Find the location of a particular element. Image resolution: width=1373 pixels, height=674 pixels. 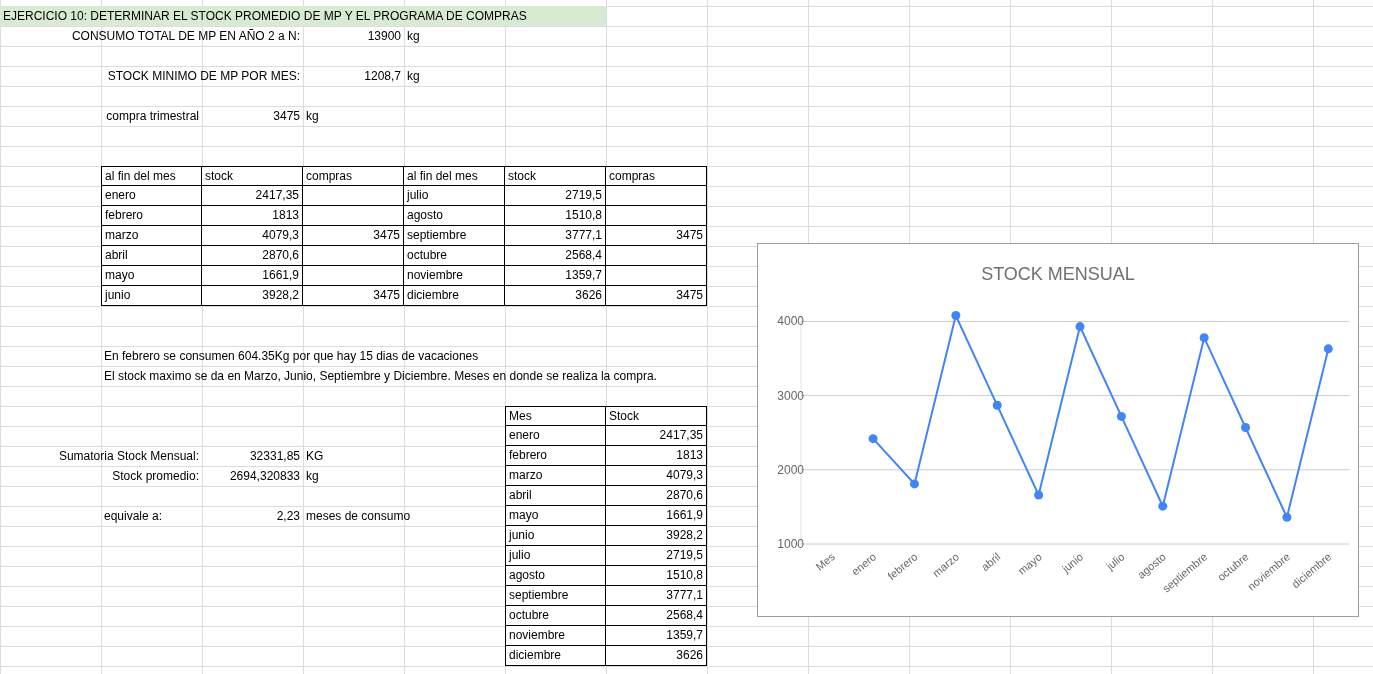

unit-label: KG is located at coordinates (315, 456).